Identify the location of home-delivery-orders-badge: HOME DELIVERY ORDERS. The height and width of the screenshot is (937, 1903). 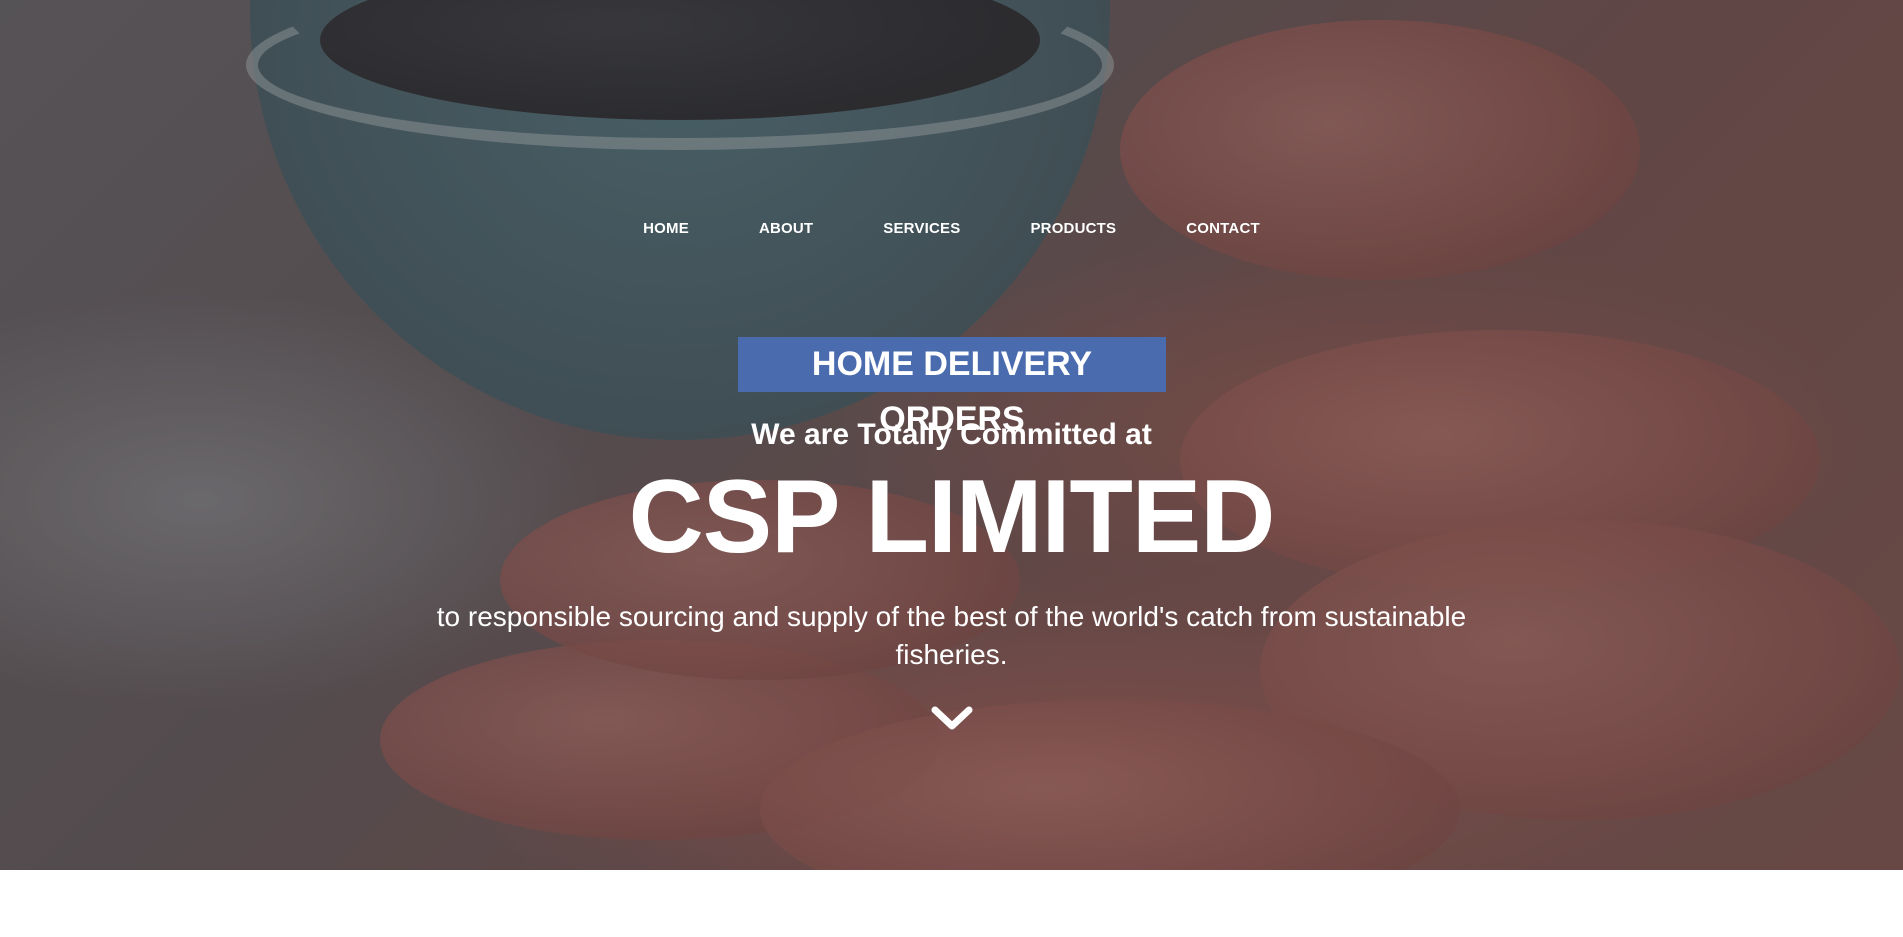
(952, 387).